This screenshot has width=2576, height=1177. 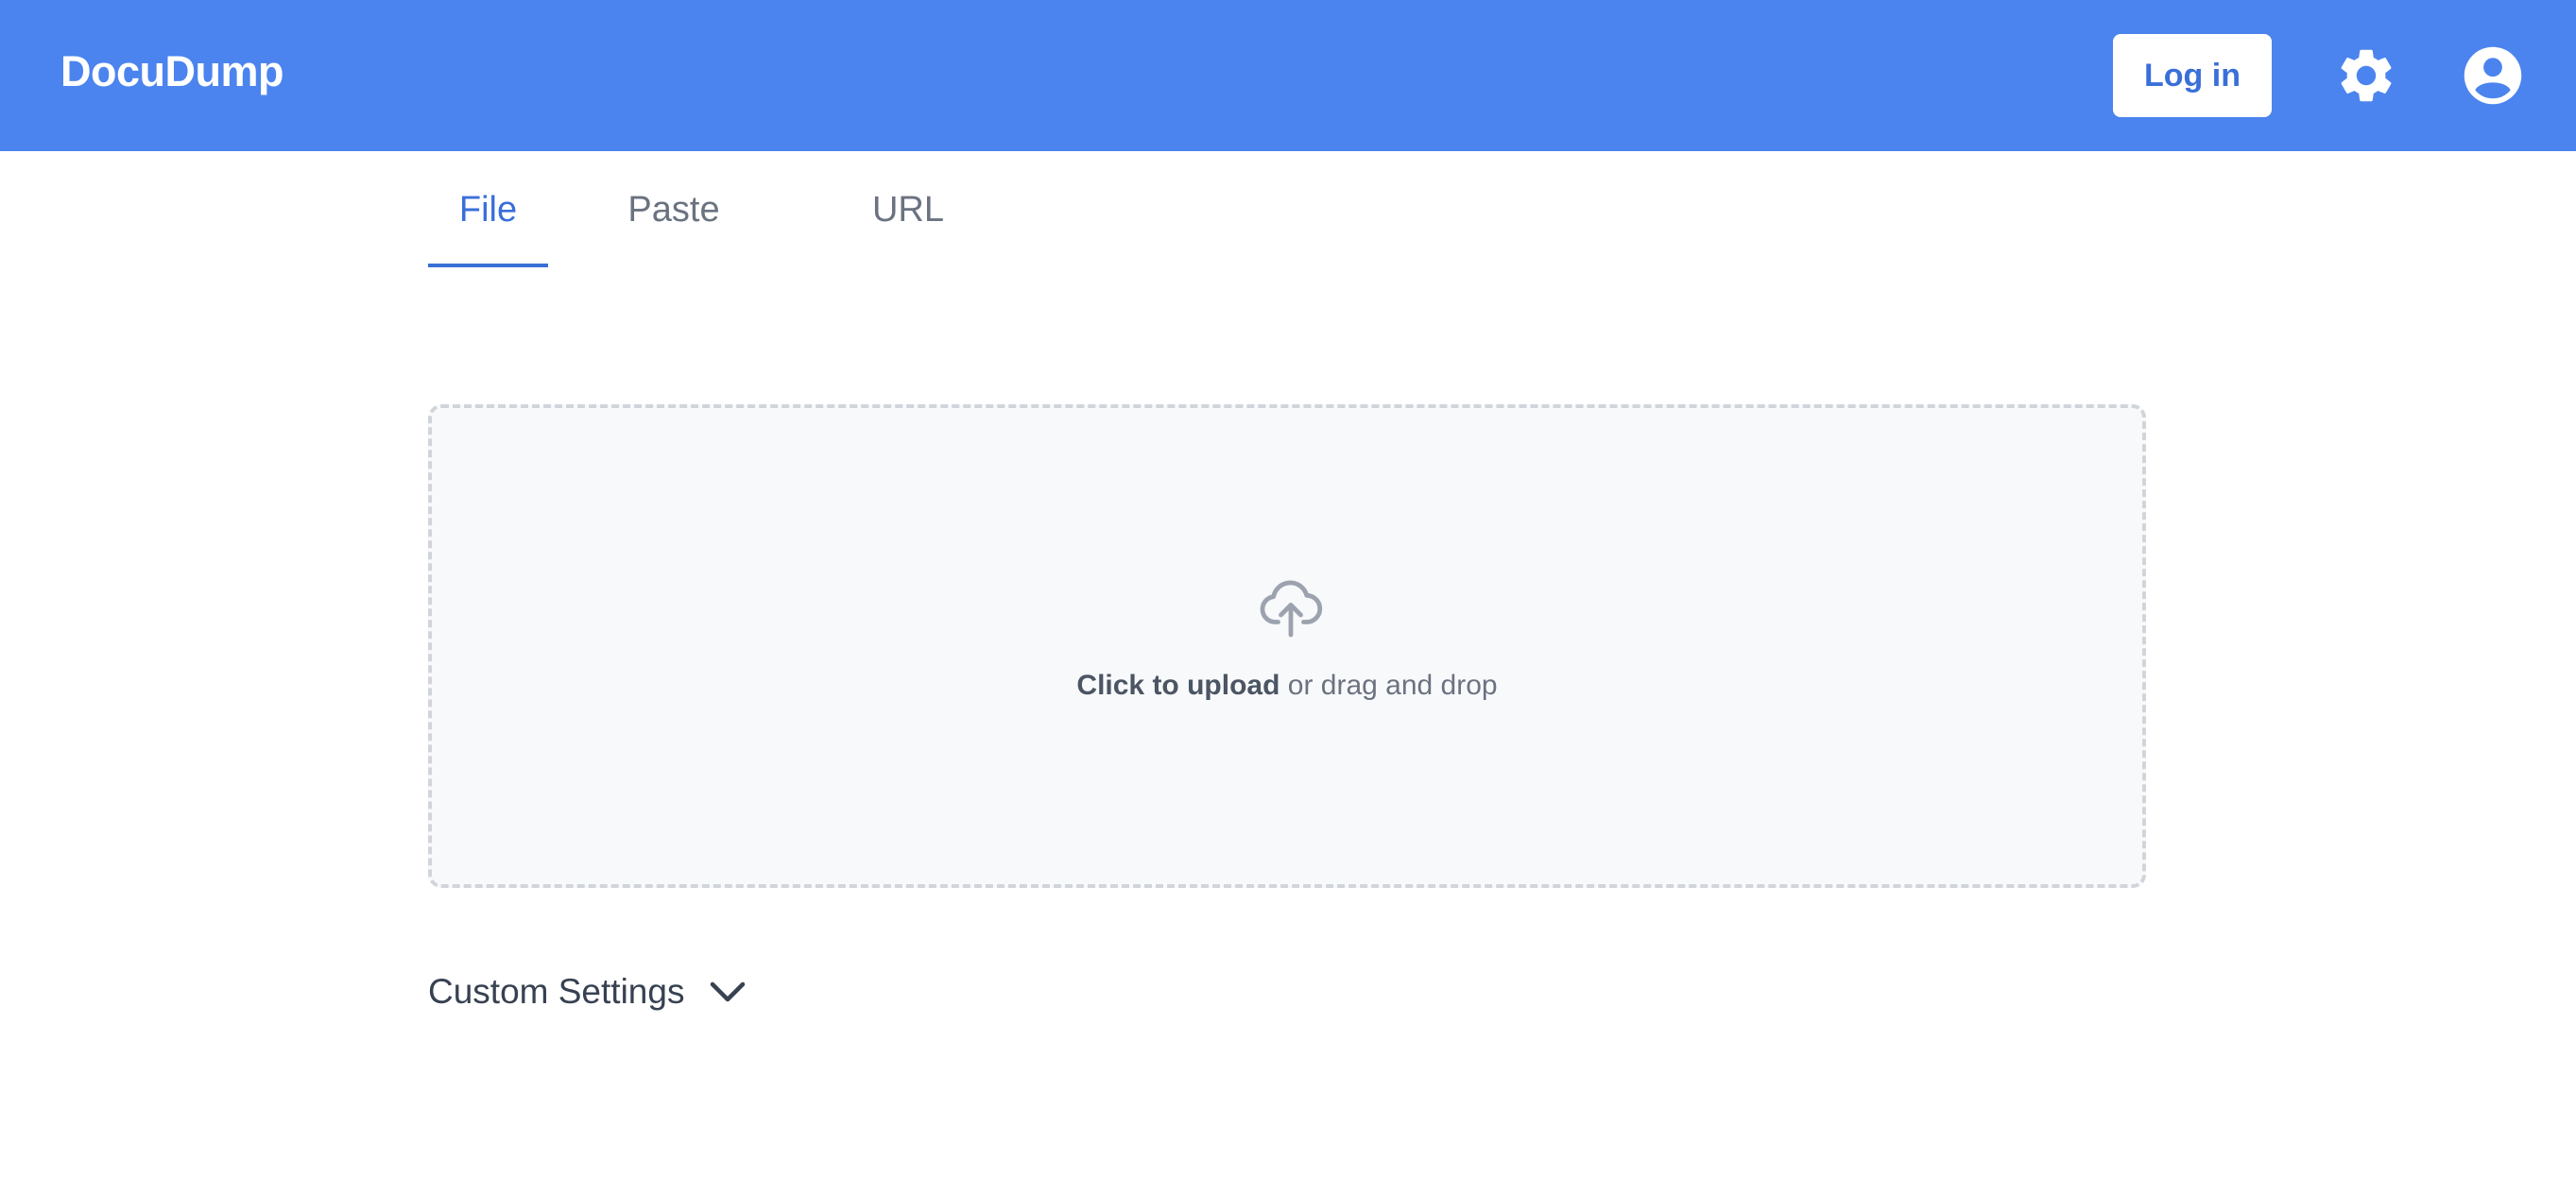 What do you see at coordinates (1388, 686) in the screenshot?
I see `upload-secondary-text: or drag and drop` at bounding box center [1388, 686].